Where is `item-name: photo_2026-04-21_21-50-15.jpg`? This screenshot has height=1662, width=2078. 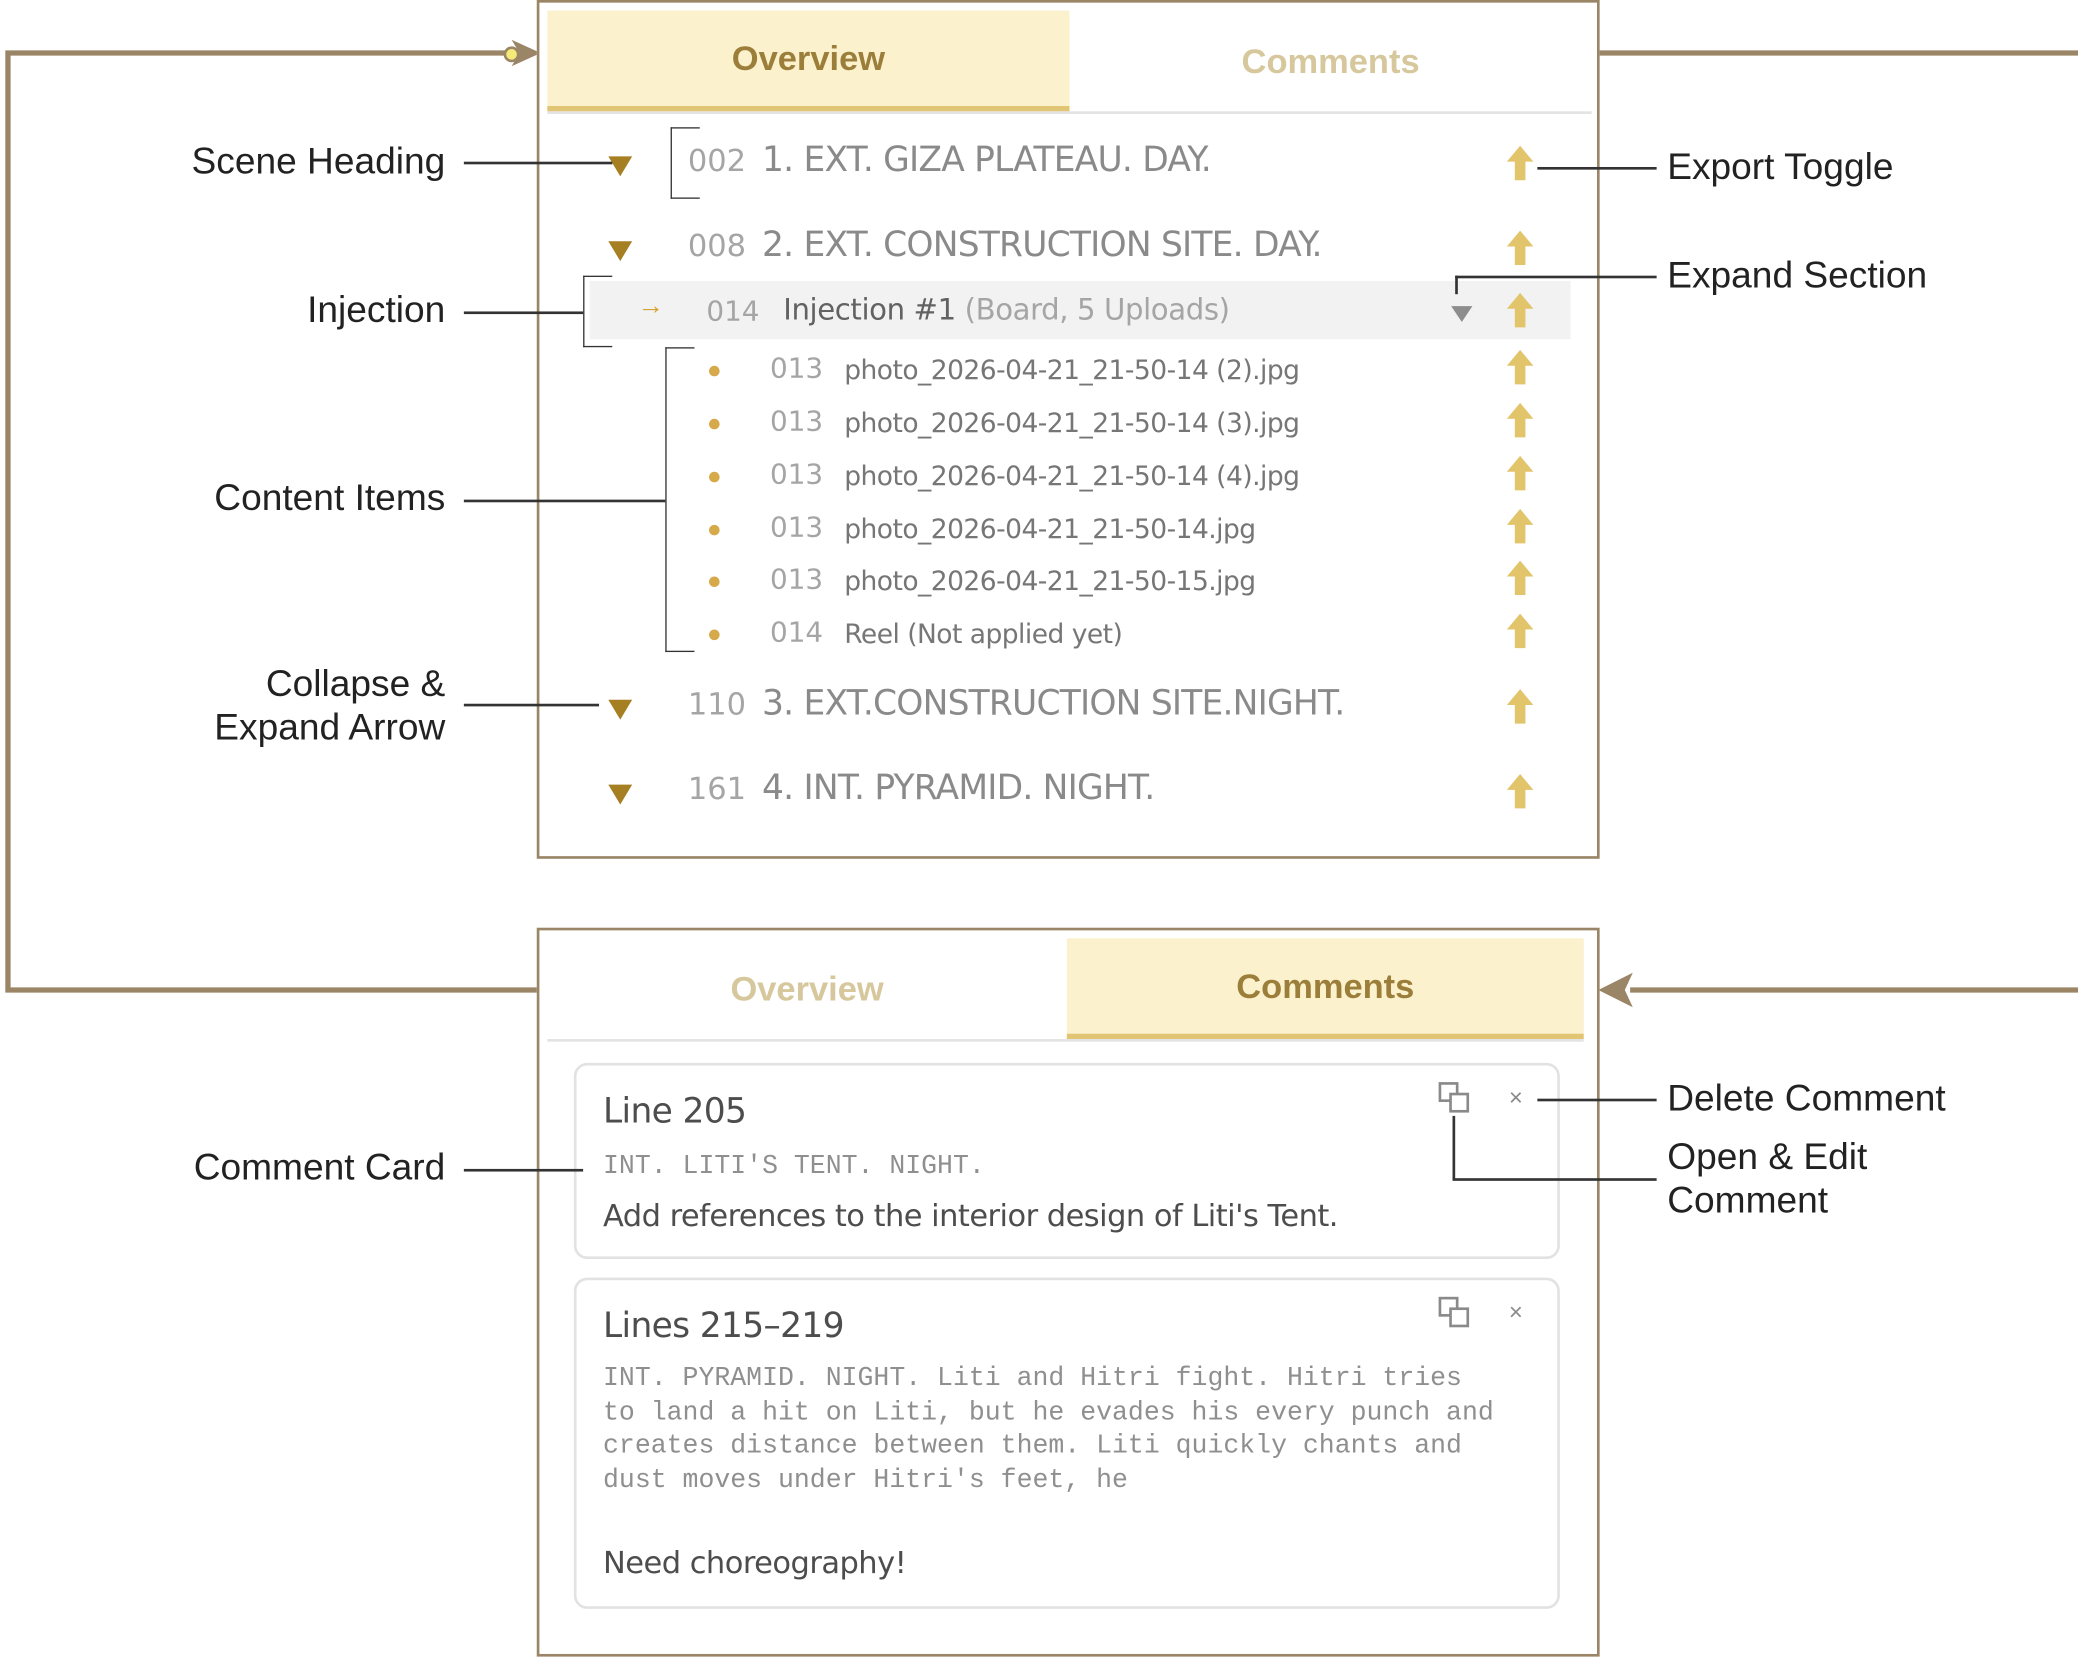 item-name: photo_2026-04-21_21-50-15.jpg is located at coordinates (1050, 580).